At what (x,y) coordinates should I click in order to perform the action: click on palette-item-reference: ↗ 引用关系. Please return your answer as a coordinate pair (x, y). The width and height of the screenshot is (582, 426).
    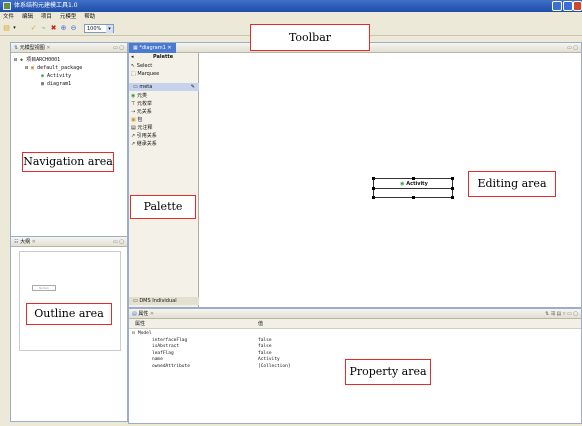
    Looking at the image, I should click on (144, 136).